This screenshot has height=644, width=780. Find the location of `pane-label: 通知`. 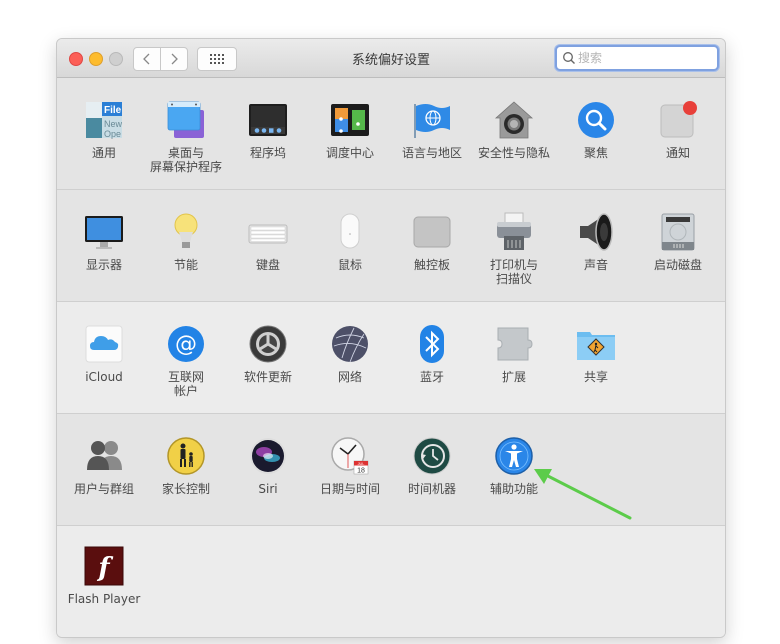

pane-label: 通知 is located at coordinates (677, 153).